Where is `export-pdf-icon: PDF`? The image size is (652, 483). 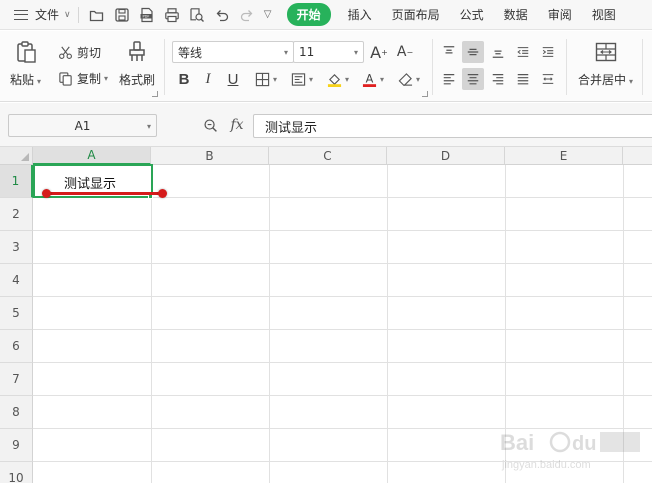
export-pdf-icon: PDF is located at coordinates (147, 15).